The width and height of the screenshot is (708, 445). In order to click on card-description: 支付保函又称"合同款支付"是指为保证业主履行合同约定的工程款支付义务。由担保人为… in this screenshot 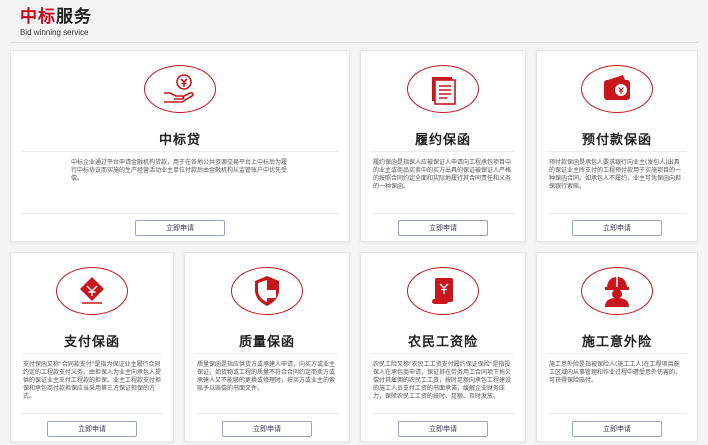, I will do `click(92, 380)`.